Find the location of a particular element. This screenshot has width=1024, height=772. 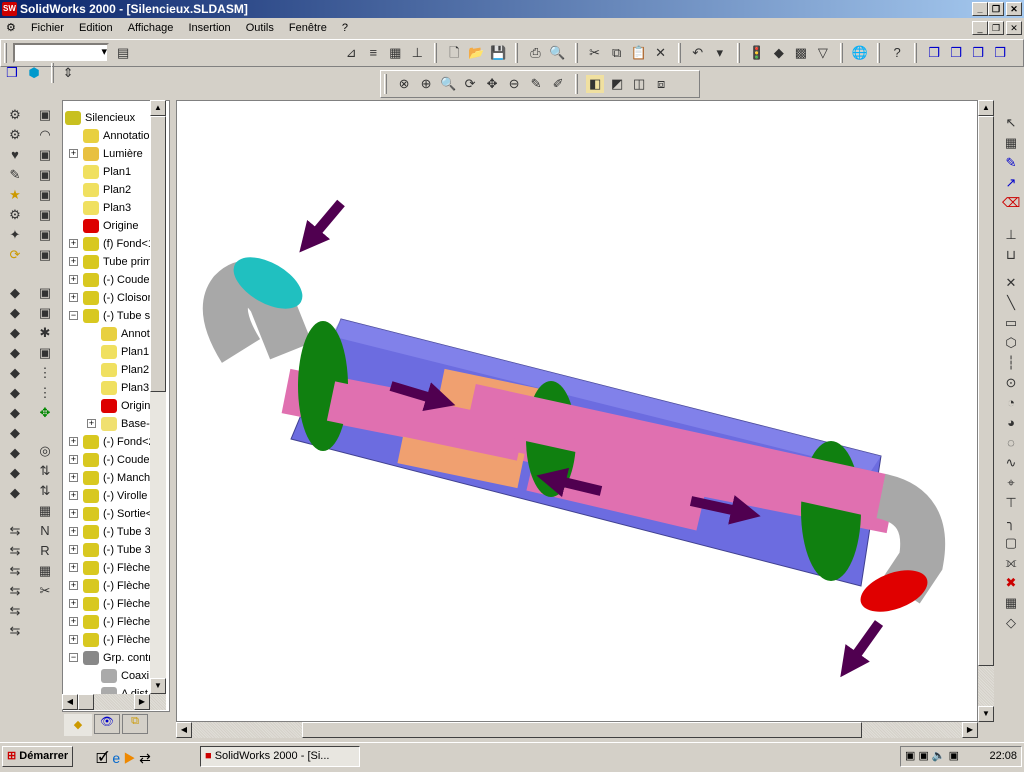

configuration-dropdown: ▾ is located at coordinates (61, 53).